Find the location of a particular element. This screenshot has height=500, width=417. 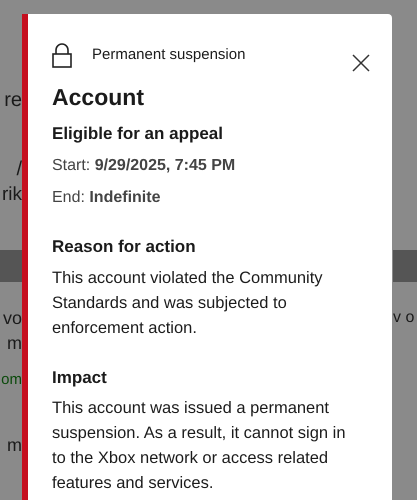

detail-line: End: Indefinite is located at coordinates (107, 198).